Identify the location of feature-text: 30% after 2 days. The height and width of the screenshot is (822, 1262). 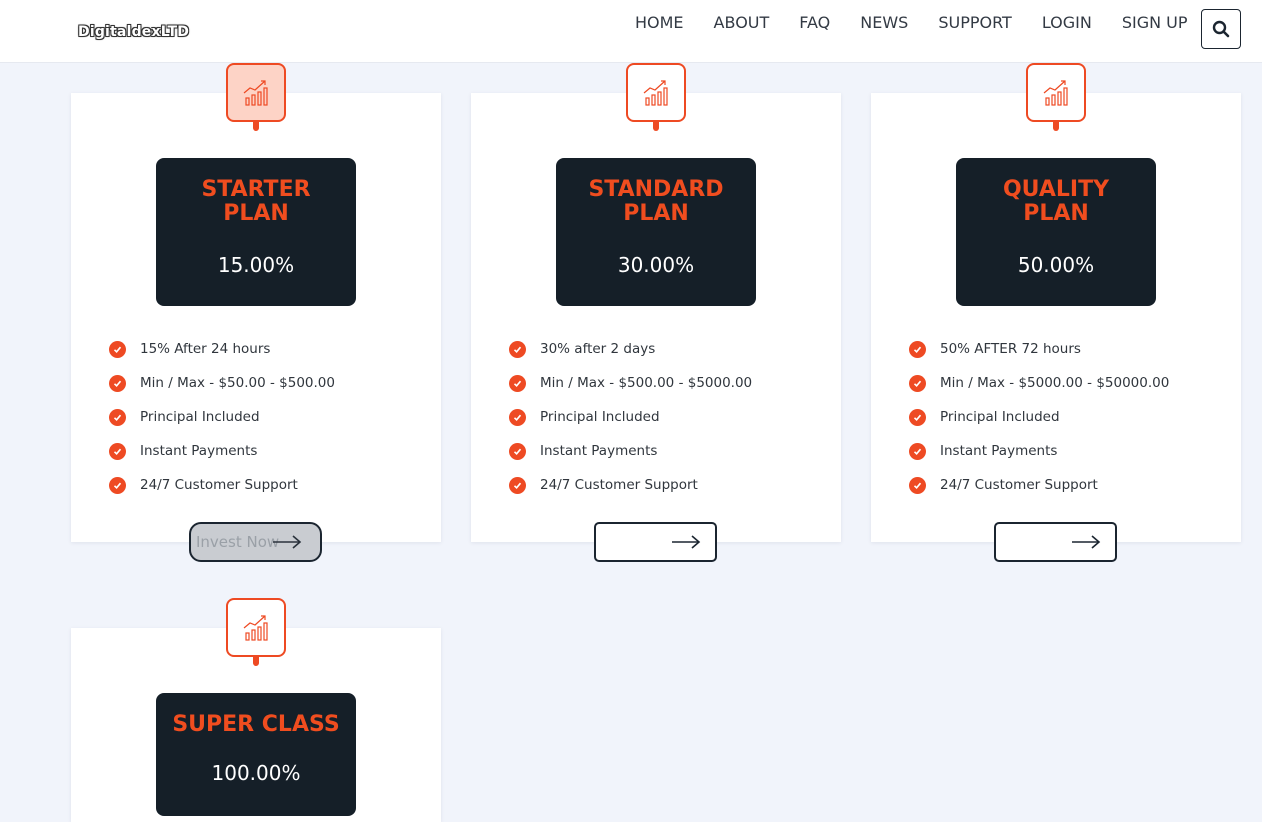
(598, 349).